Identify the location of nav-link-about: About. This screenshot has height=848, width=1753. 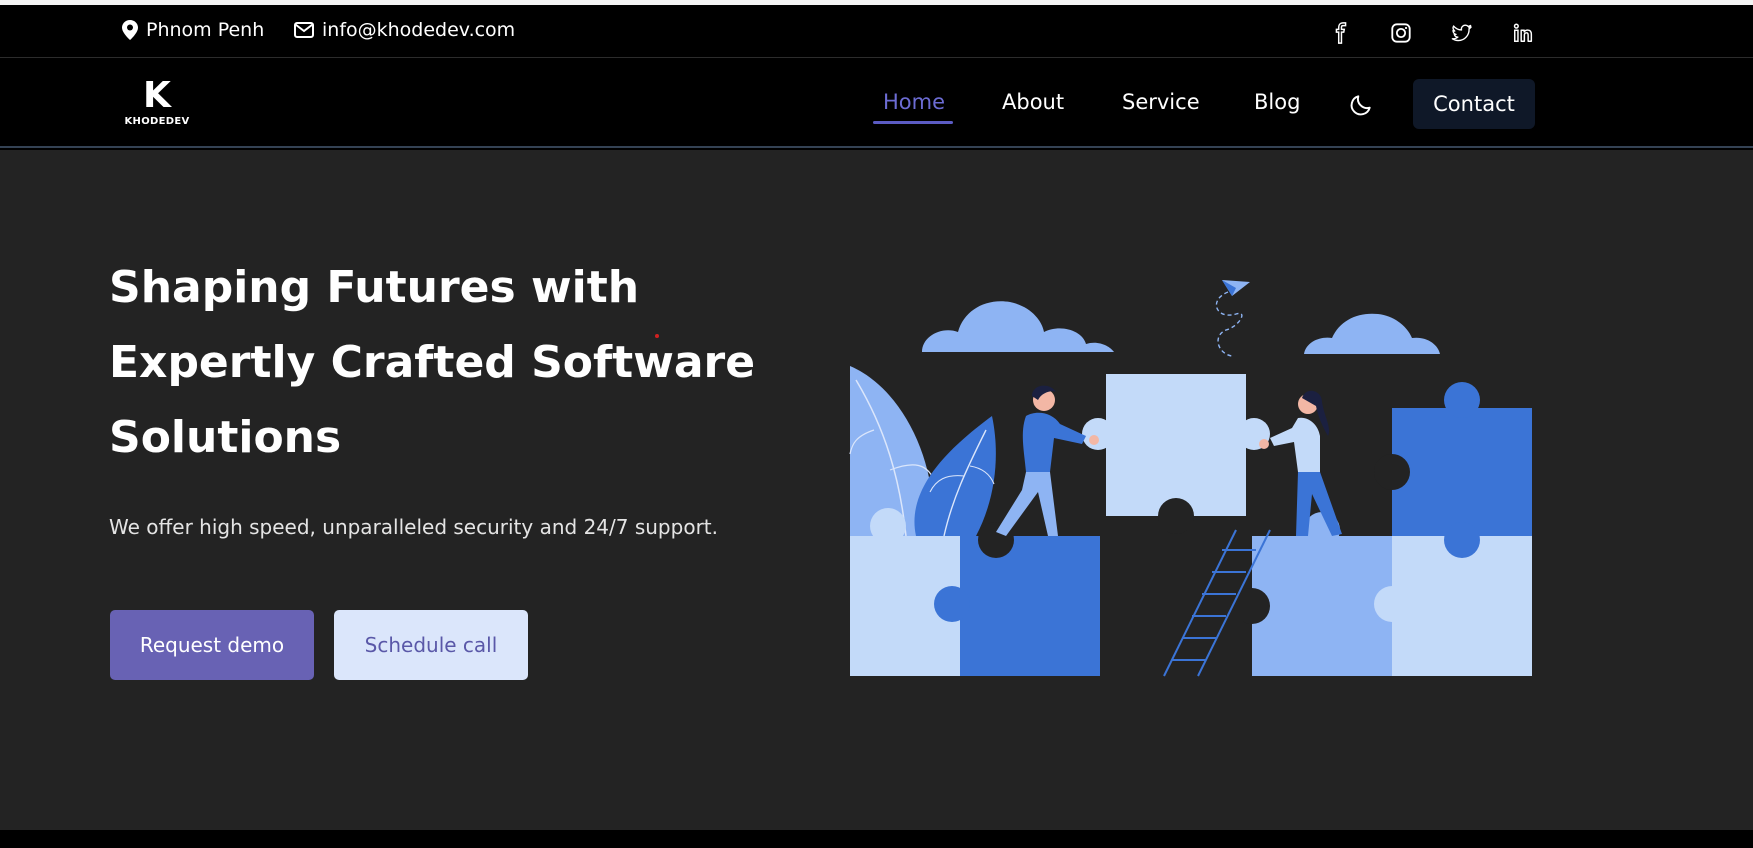
(1033, 102).